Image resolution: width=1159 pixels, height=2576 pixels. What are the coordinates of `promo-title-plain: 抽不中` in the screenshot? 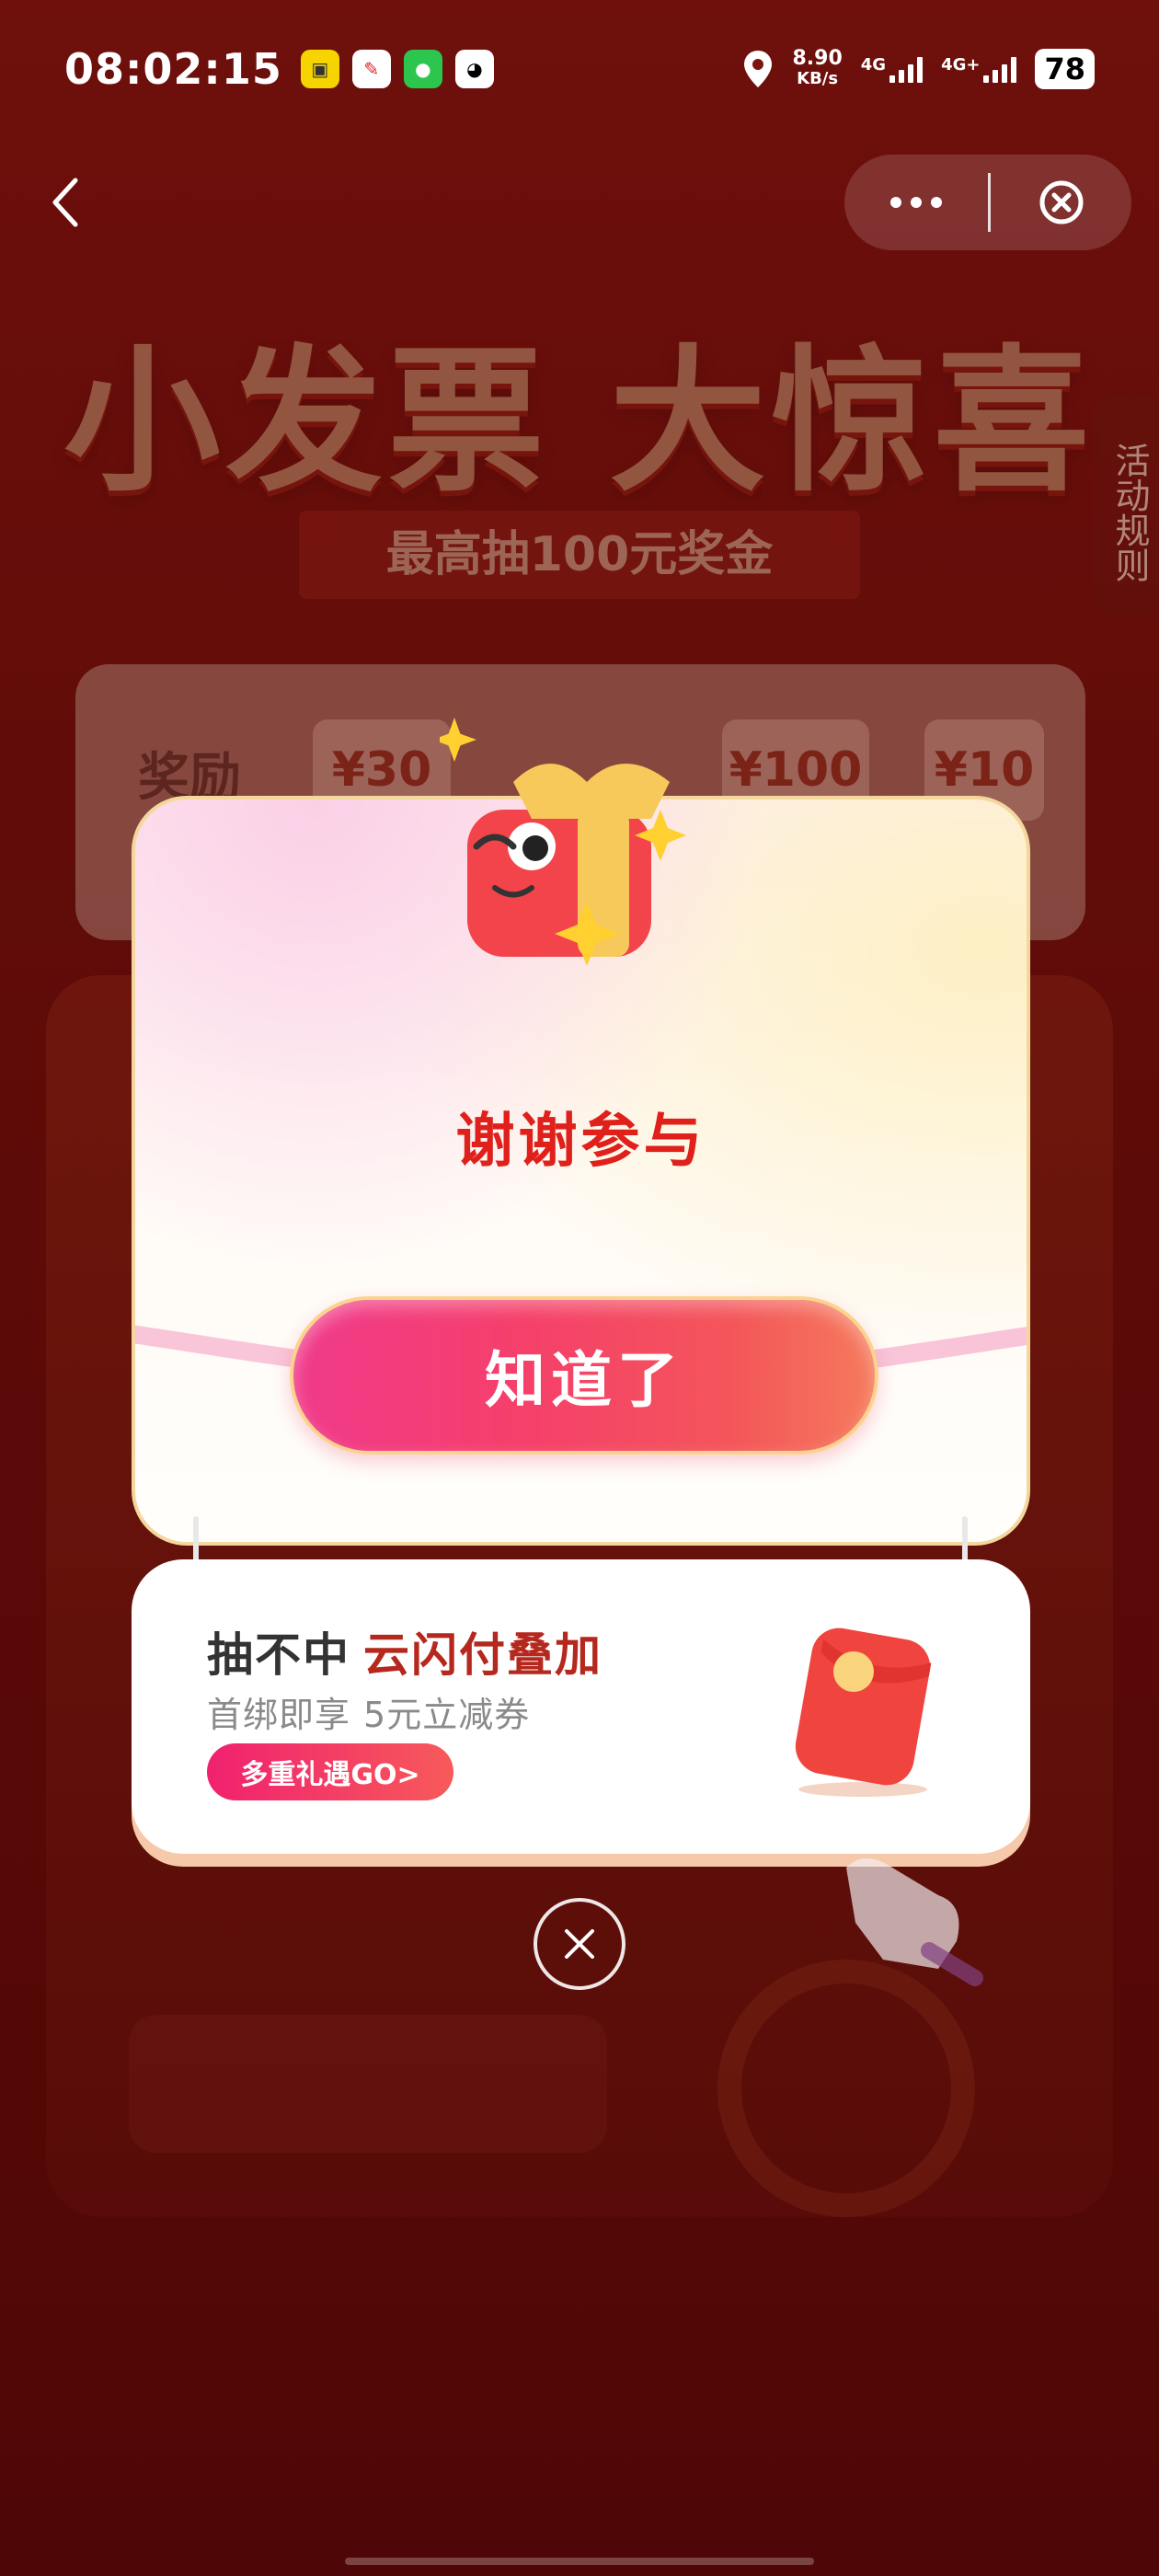 It's located at (278, 1655).